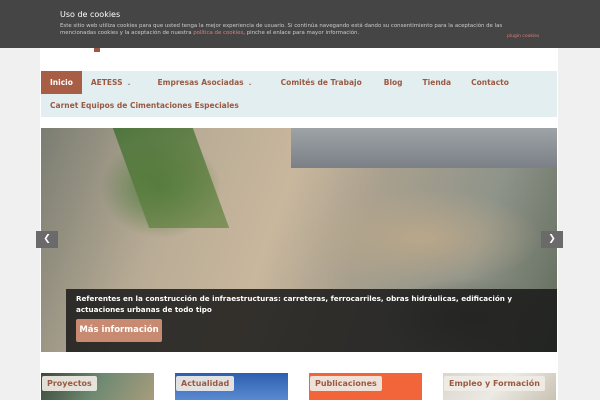  I want to click on tile-proyectos: Proyectos, so click(97, 386).